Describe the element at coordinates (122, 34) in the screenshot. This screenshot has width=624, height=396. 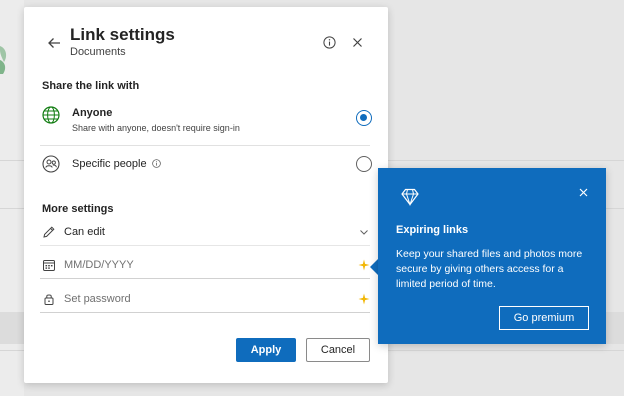
I see `dialog-title: Link settings` at that location.